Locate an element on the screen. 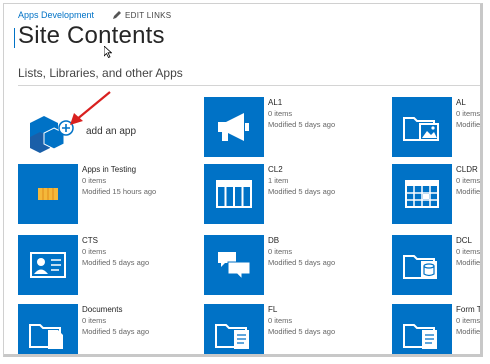 The width and height of the screenshot is (490, 364). tile-title: DCL is located at coordinates (468, 240).